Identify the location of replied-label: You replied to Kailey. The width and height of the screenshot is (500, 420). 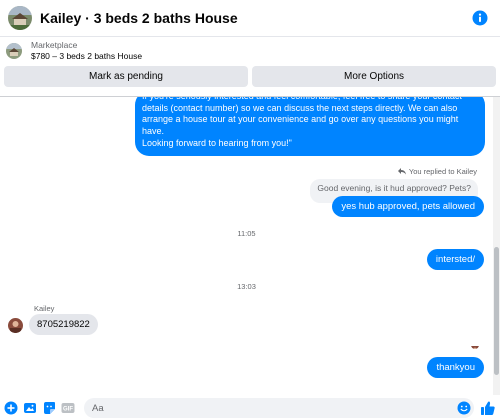
(442, 171).